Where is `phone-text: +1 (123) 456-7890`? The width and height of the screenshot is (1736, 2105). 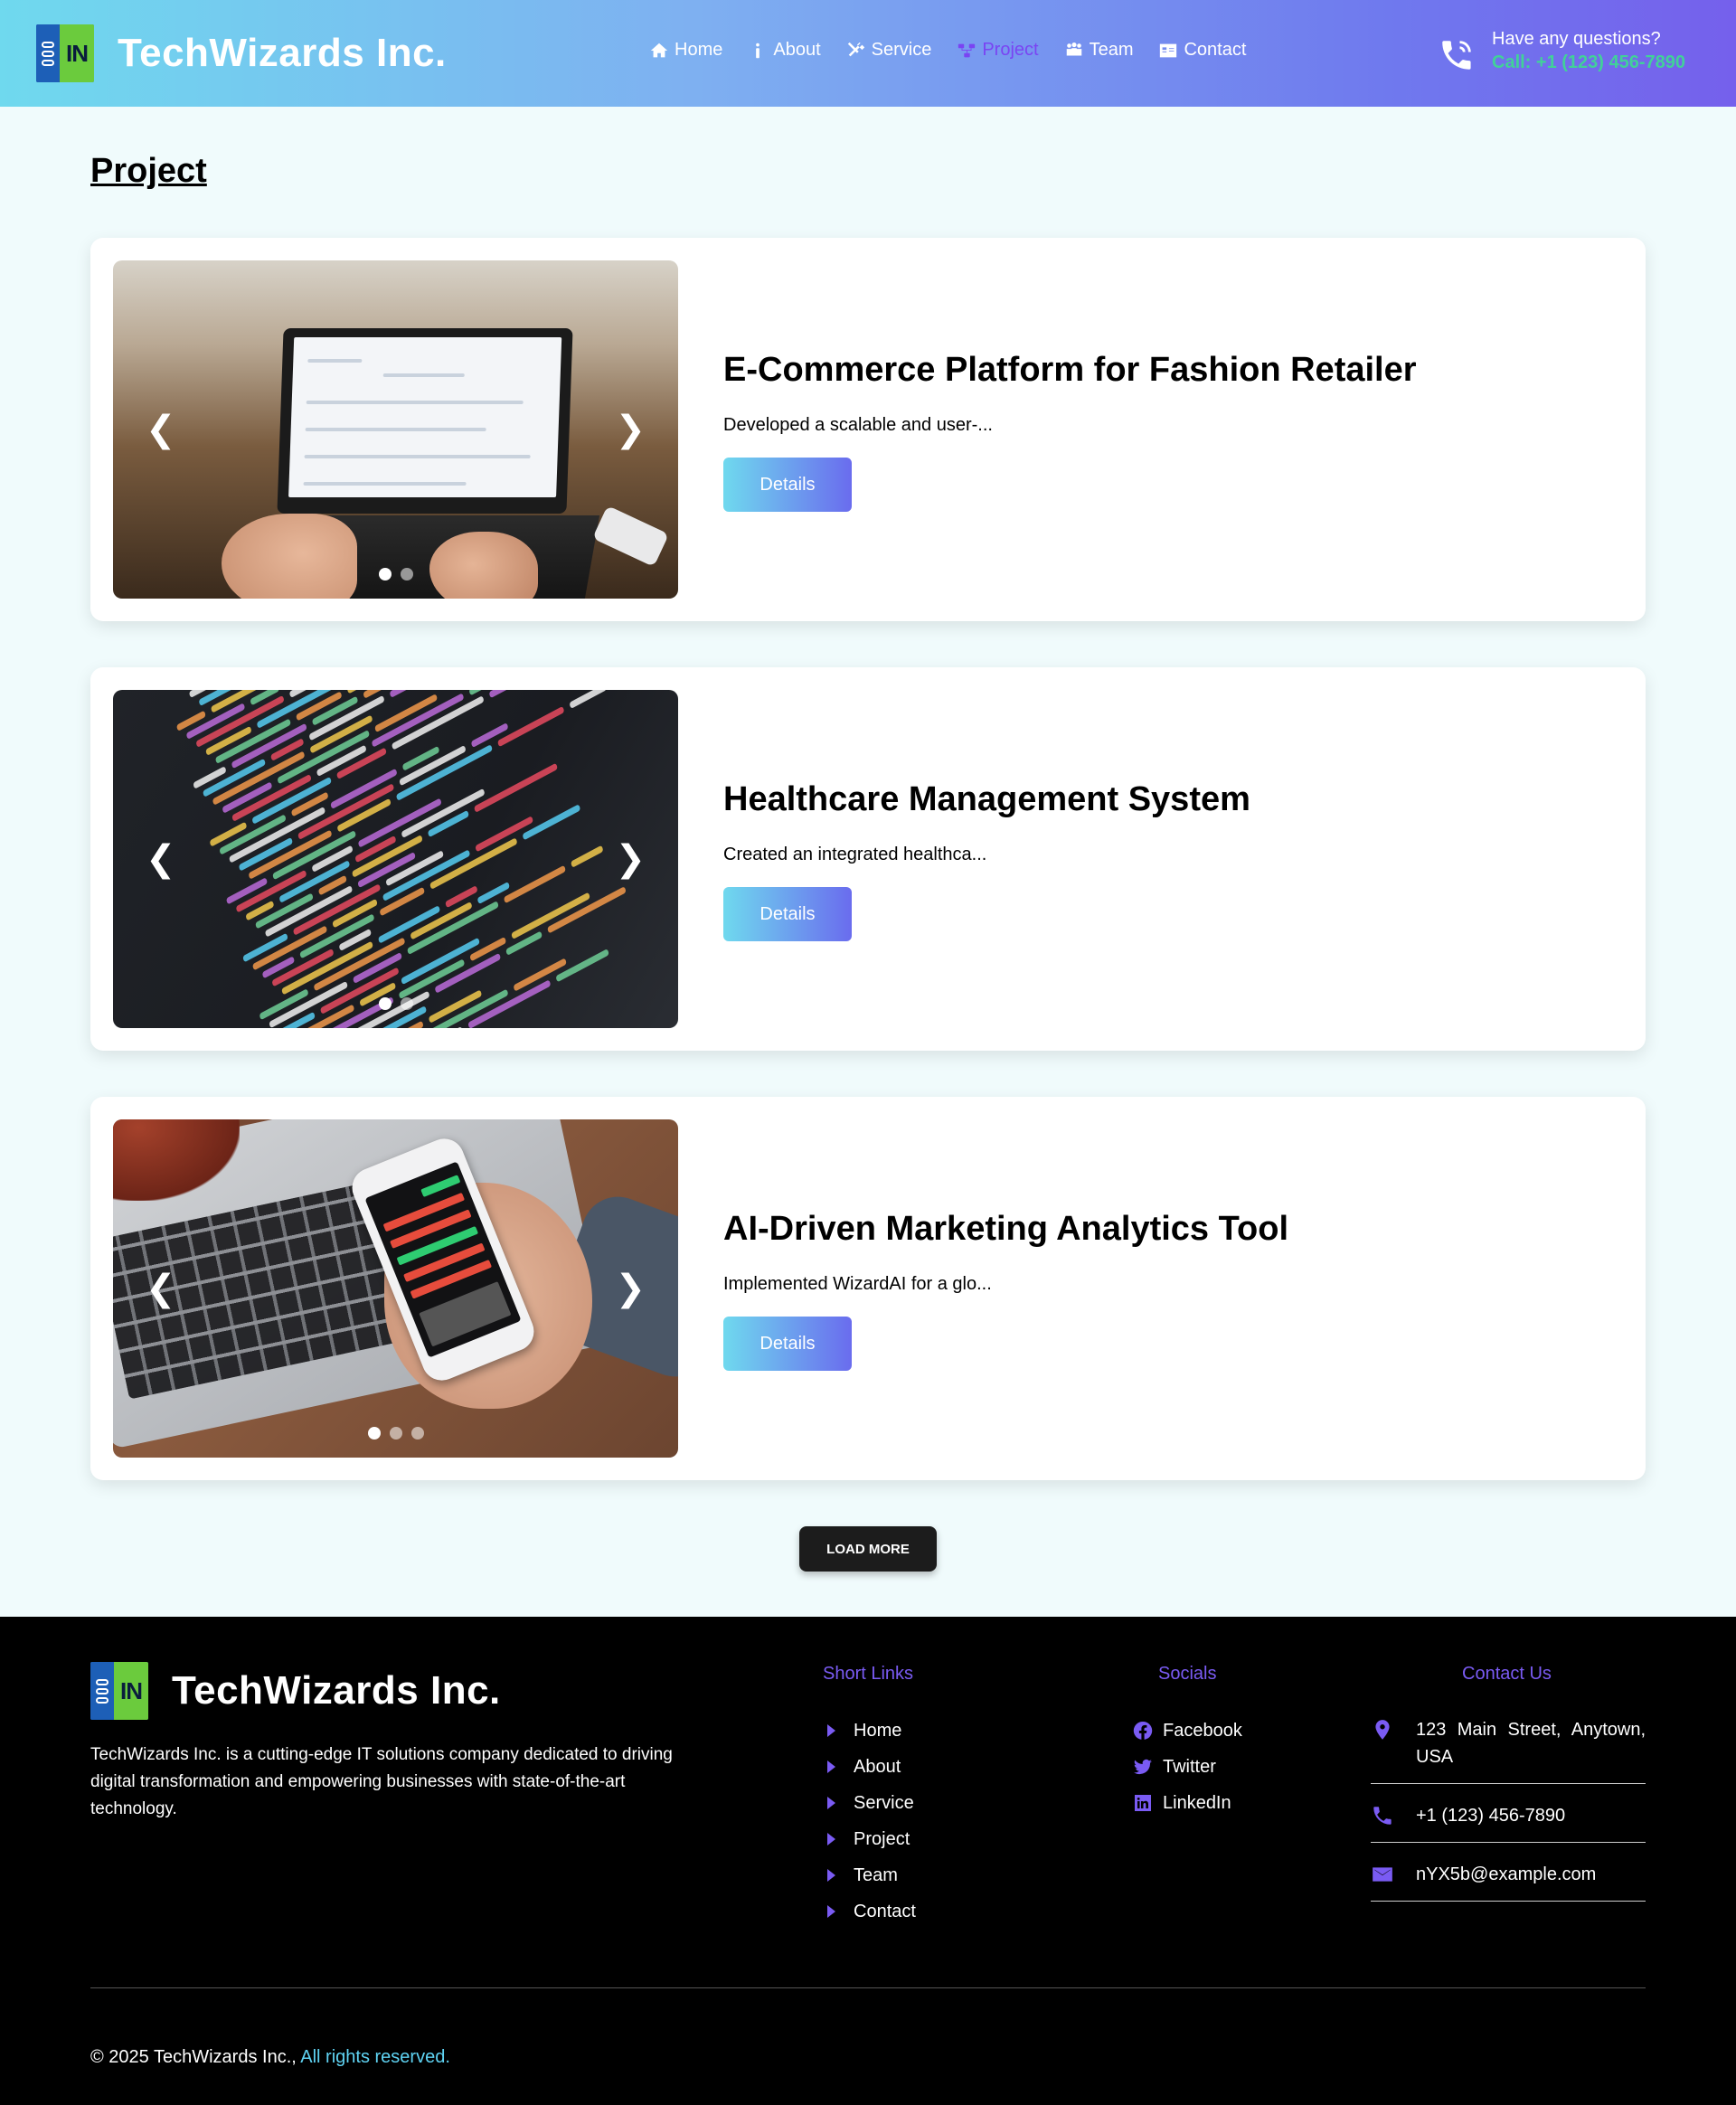
phone-text: +1 (123) 456-7890 is located at coordinates (1491, 1816).